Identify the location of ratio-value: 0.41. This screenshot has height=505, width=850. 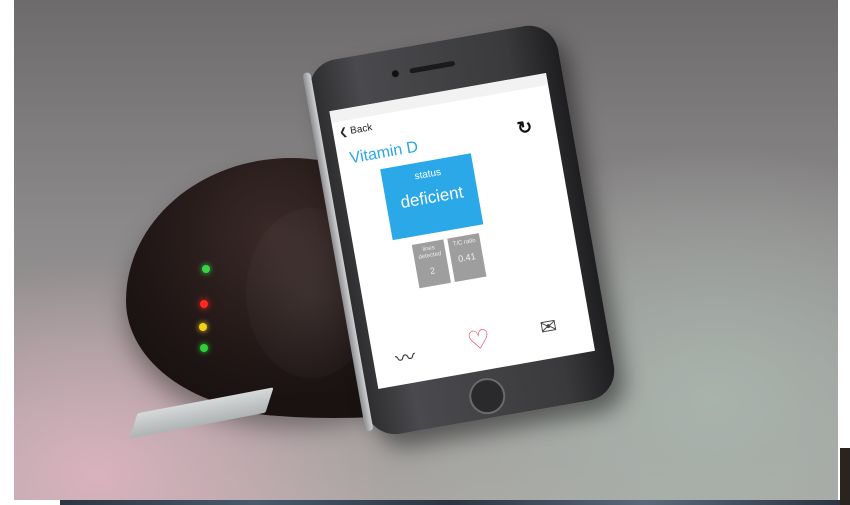
(467, 258).